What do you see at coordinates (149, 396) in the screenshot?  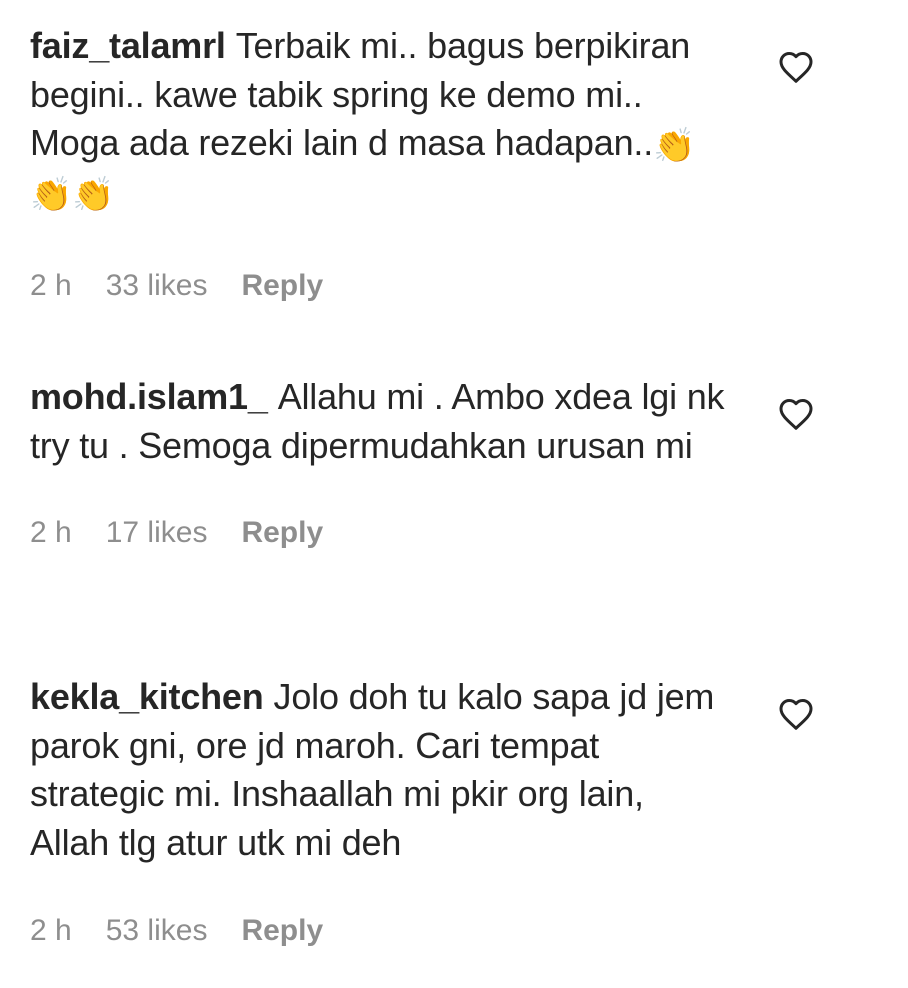 I see `comment-username: mohd.islam1_` at bounding box center [149, 396].